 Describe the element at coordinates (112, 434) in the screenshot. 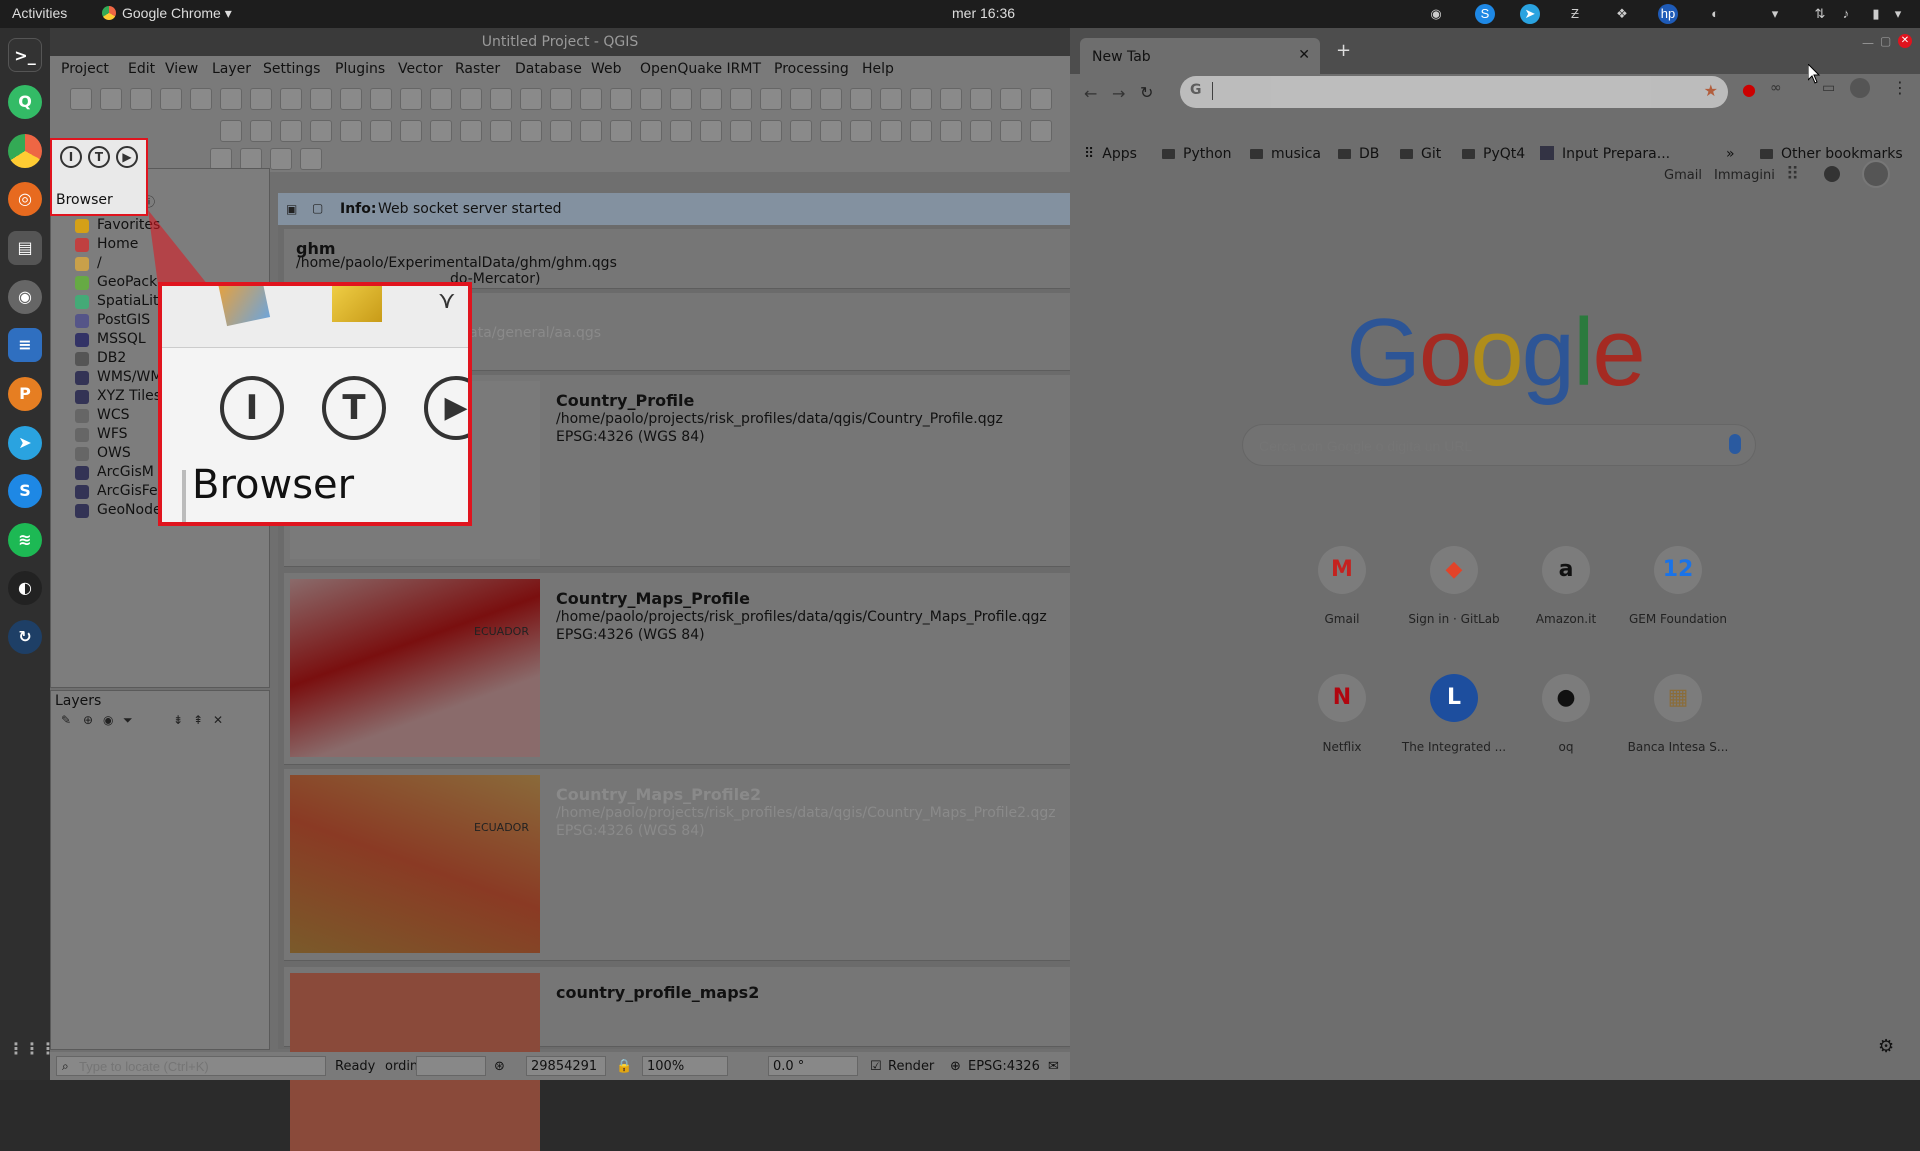

I see `browser-item-wfs: WFS` at that location.